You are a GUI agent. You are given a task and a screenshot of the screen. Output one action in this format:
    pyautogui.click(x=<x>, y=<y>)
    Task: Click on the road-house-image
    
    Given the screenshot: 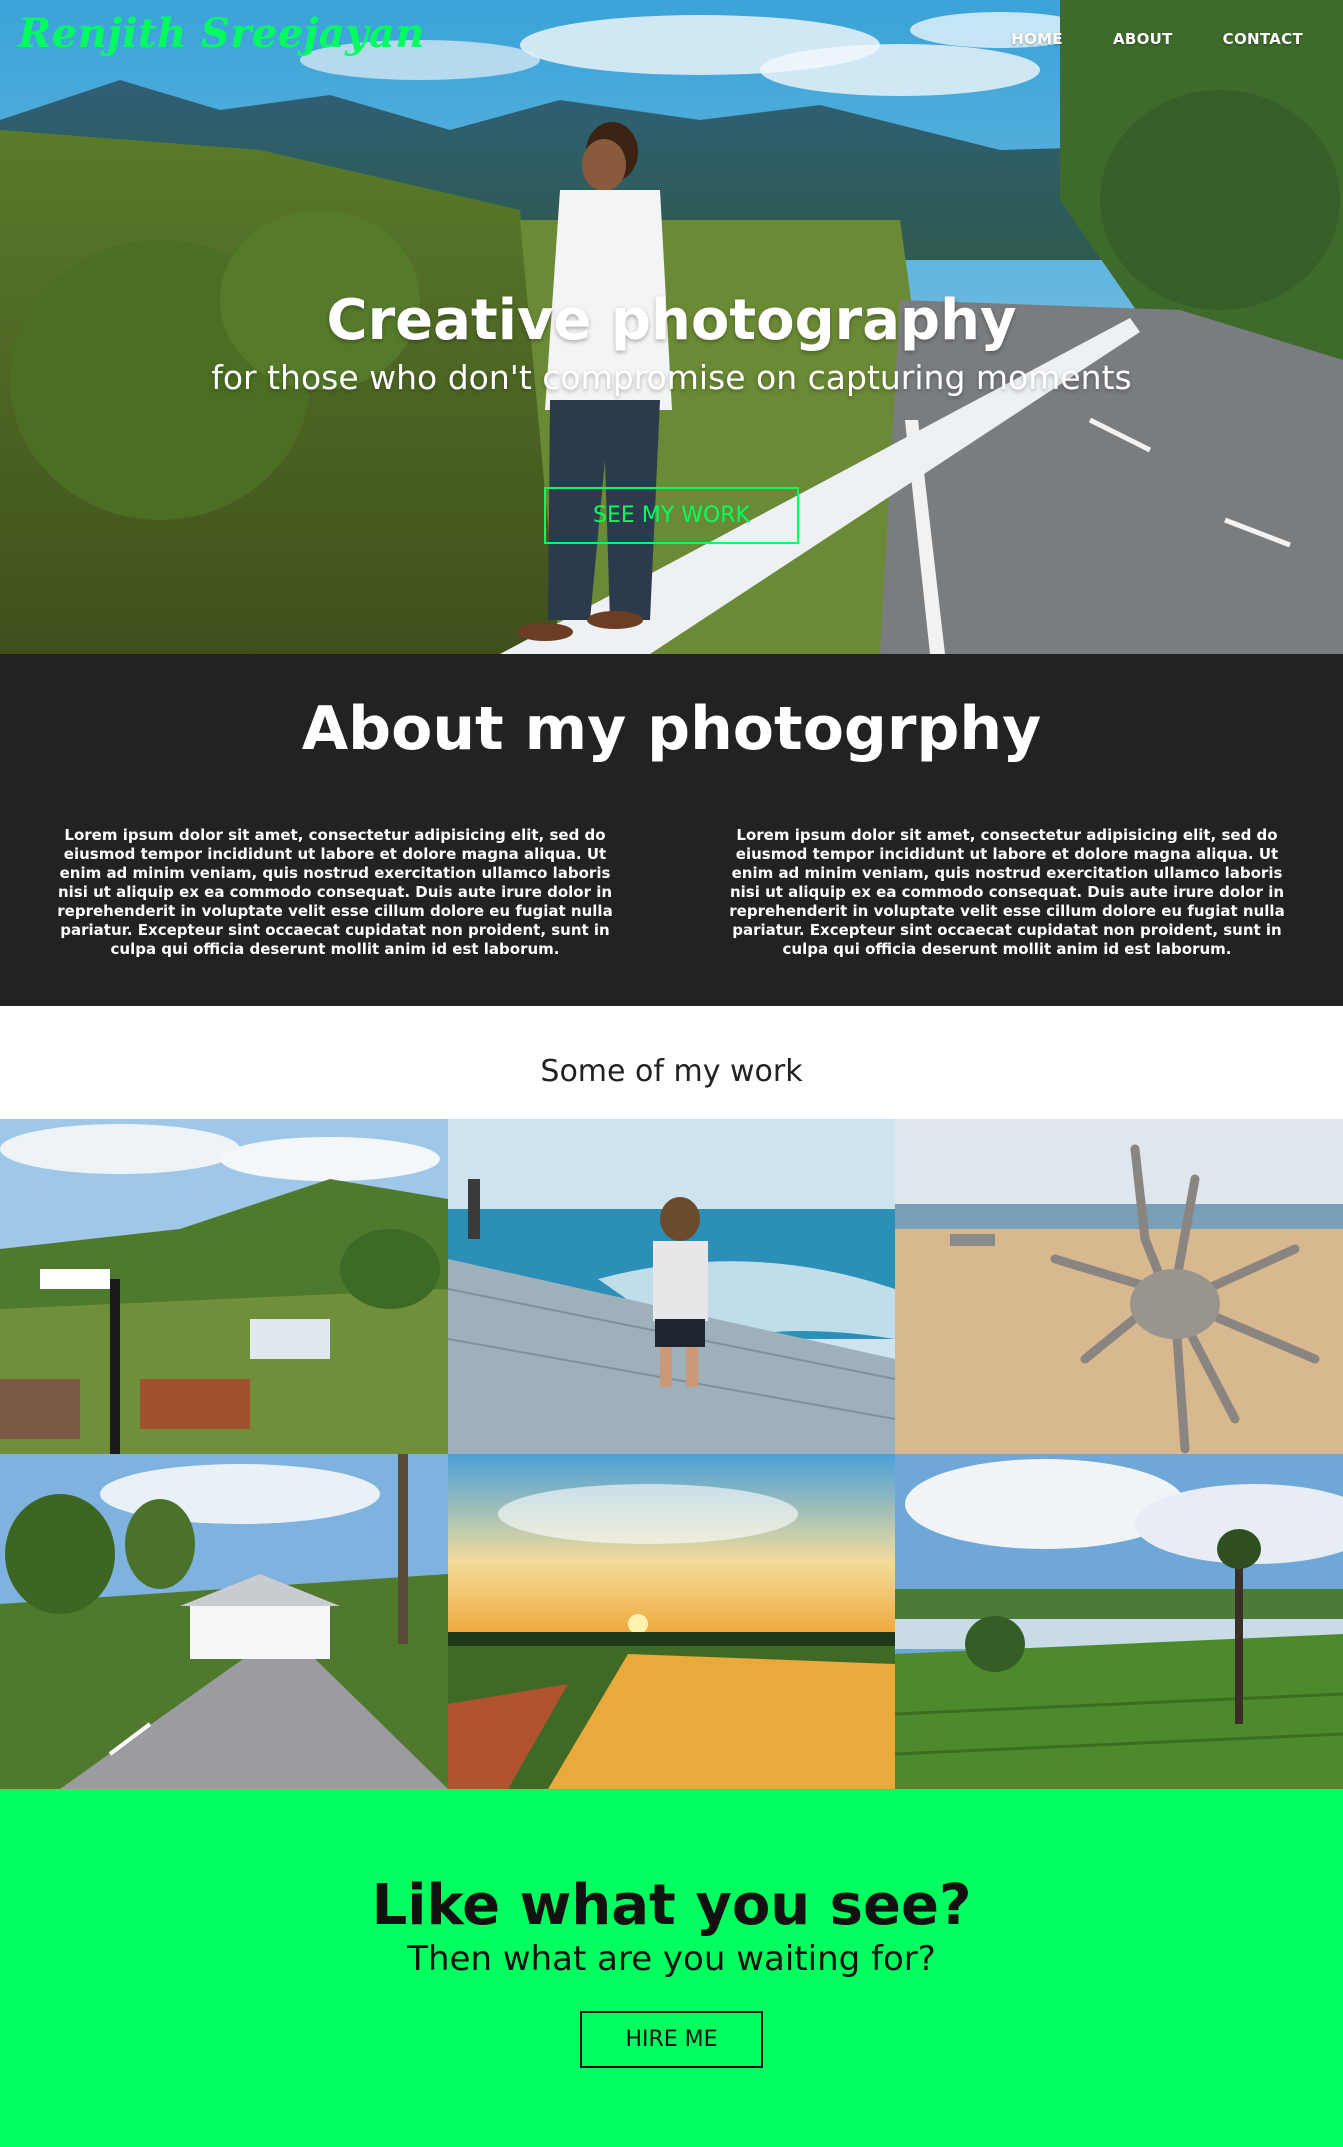 What is the action you would take?
    pyautogui.click(x=224, y=1621)
    